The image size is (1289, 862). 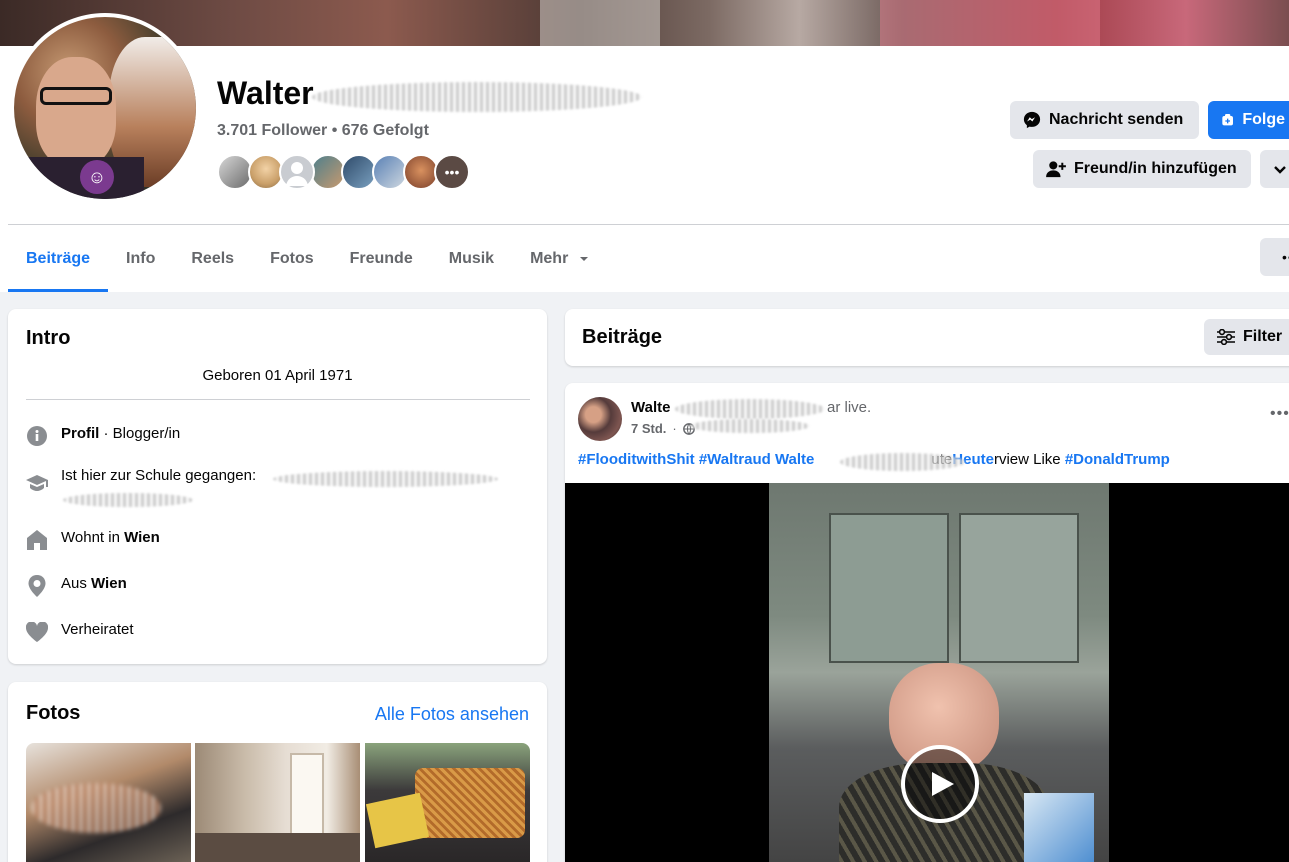 I want to click on posts-title: Beiträge, so click(x=622, y=337).